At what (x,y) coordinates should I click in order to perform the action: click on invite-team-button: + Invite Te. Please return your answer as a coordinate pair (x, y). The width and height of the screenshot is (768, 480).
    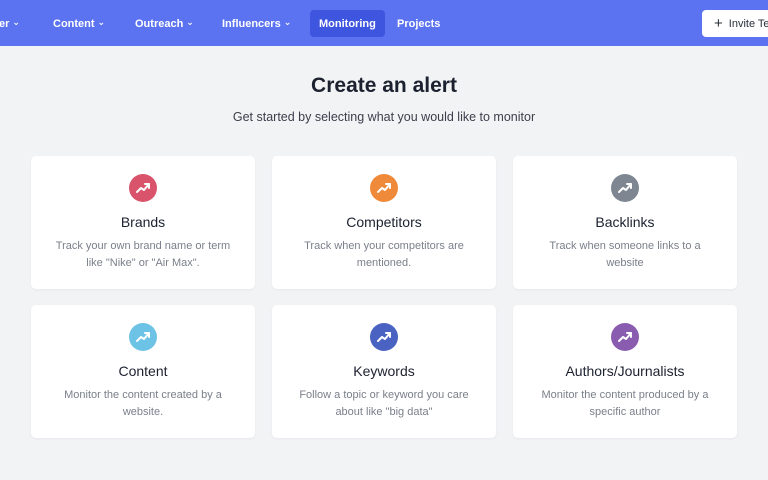
    Looking at the image, I should click on (735, 23).